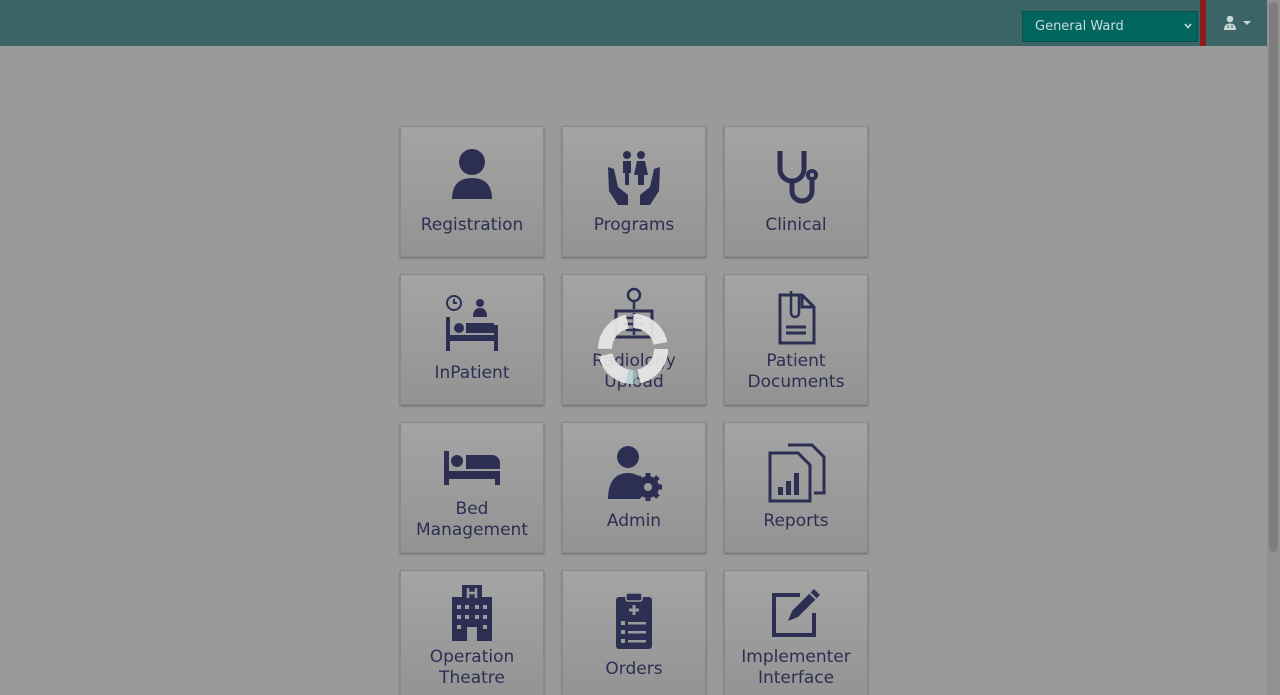 This screenshot has width=1280, height=695. What do you see at coordinates (796, 613) in the screenshot?
I see `edit-icon` at bounding box center [796, 613].